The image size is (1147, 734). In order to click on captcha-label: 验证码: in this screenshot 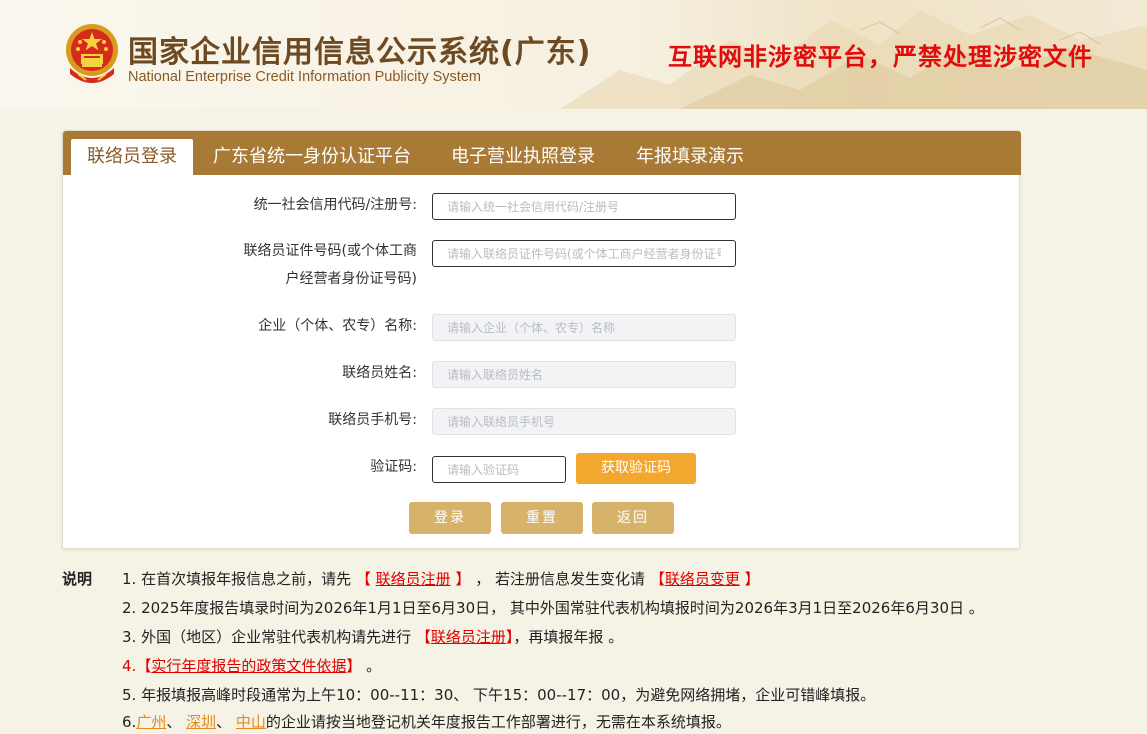, I will do `click(393, 467)`.